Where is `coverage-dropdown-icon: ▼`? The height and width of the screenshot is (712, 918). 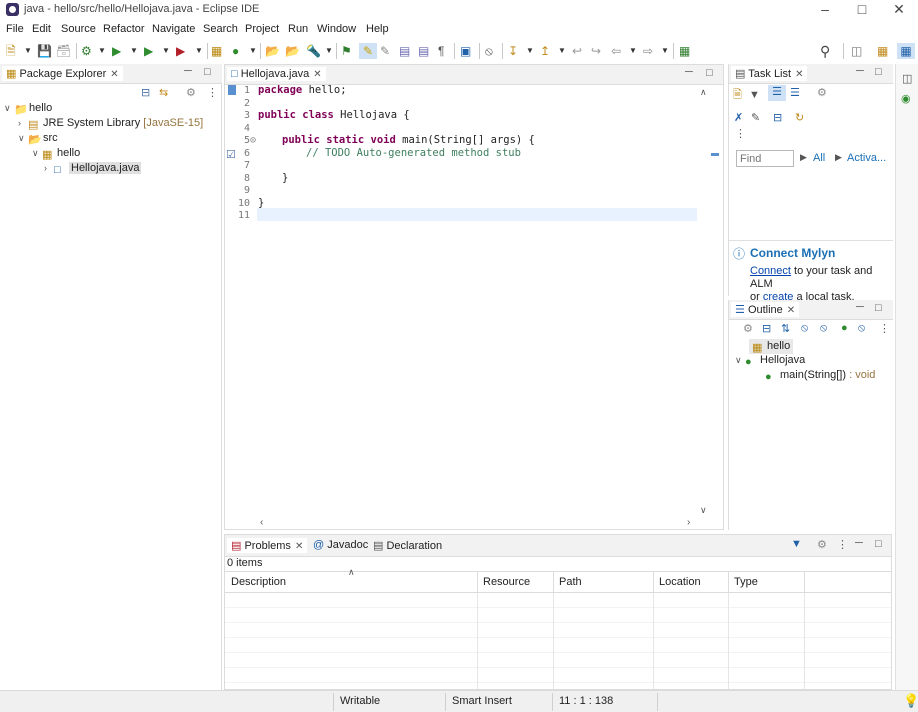 coverage-dropdown-icon: ▼ is located at coordinates (166, 51).